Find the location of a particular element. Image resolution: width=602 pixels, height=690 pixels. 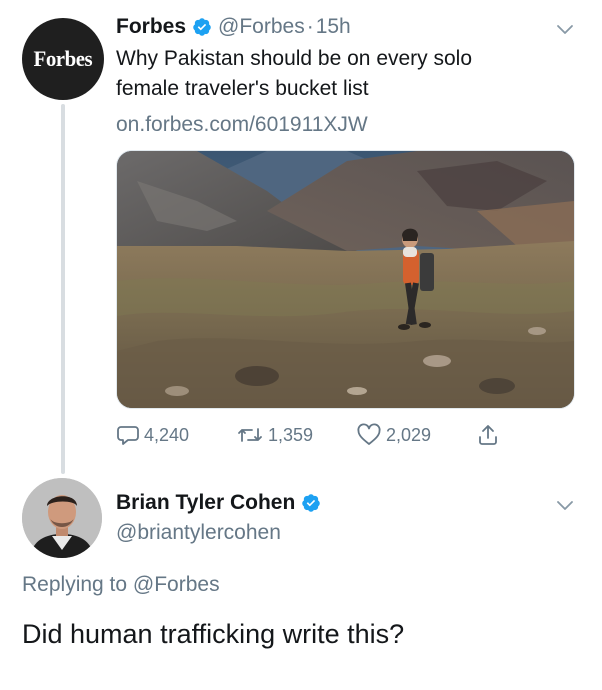

share-icon is located at coordinates (488, 435).